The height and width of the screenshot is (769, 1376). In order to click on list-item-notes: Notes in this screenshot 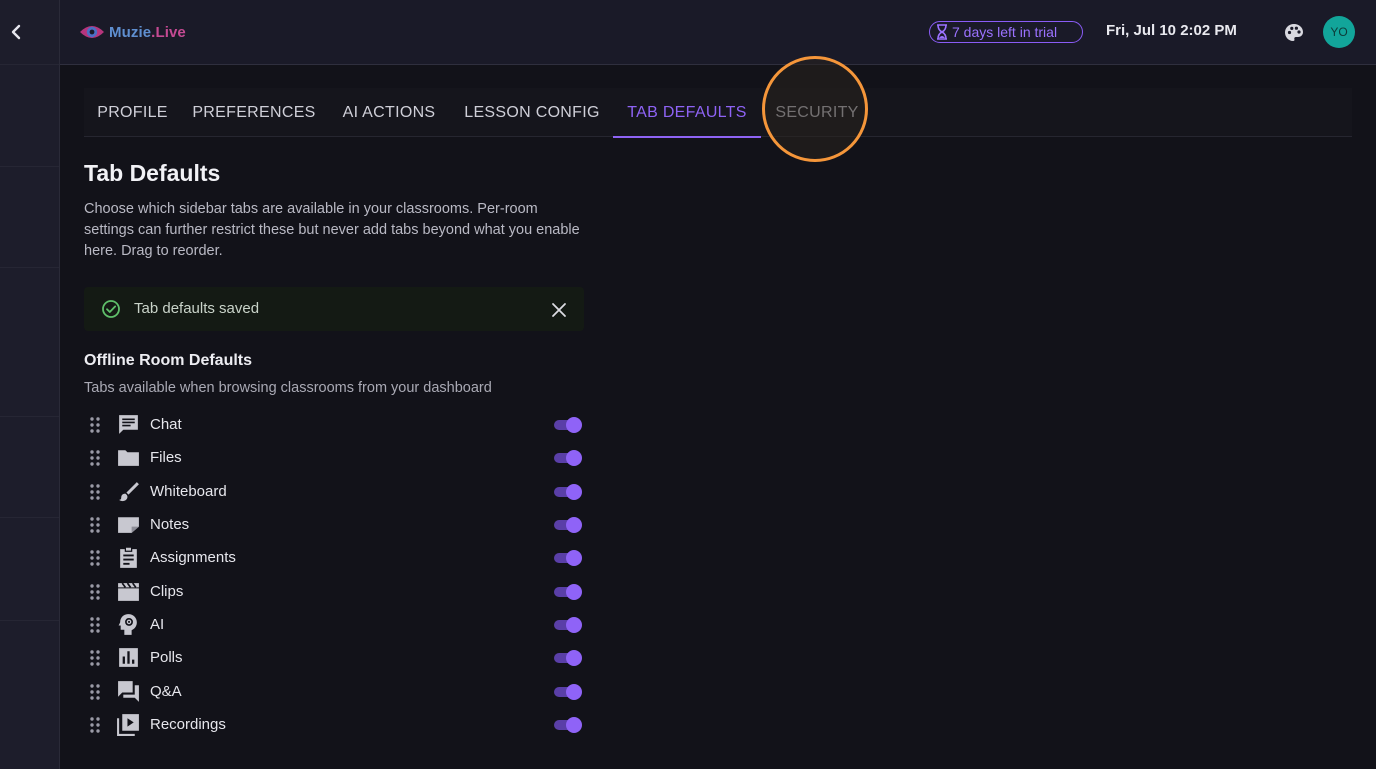, I will do `click(334, 524)`.